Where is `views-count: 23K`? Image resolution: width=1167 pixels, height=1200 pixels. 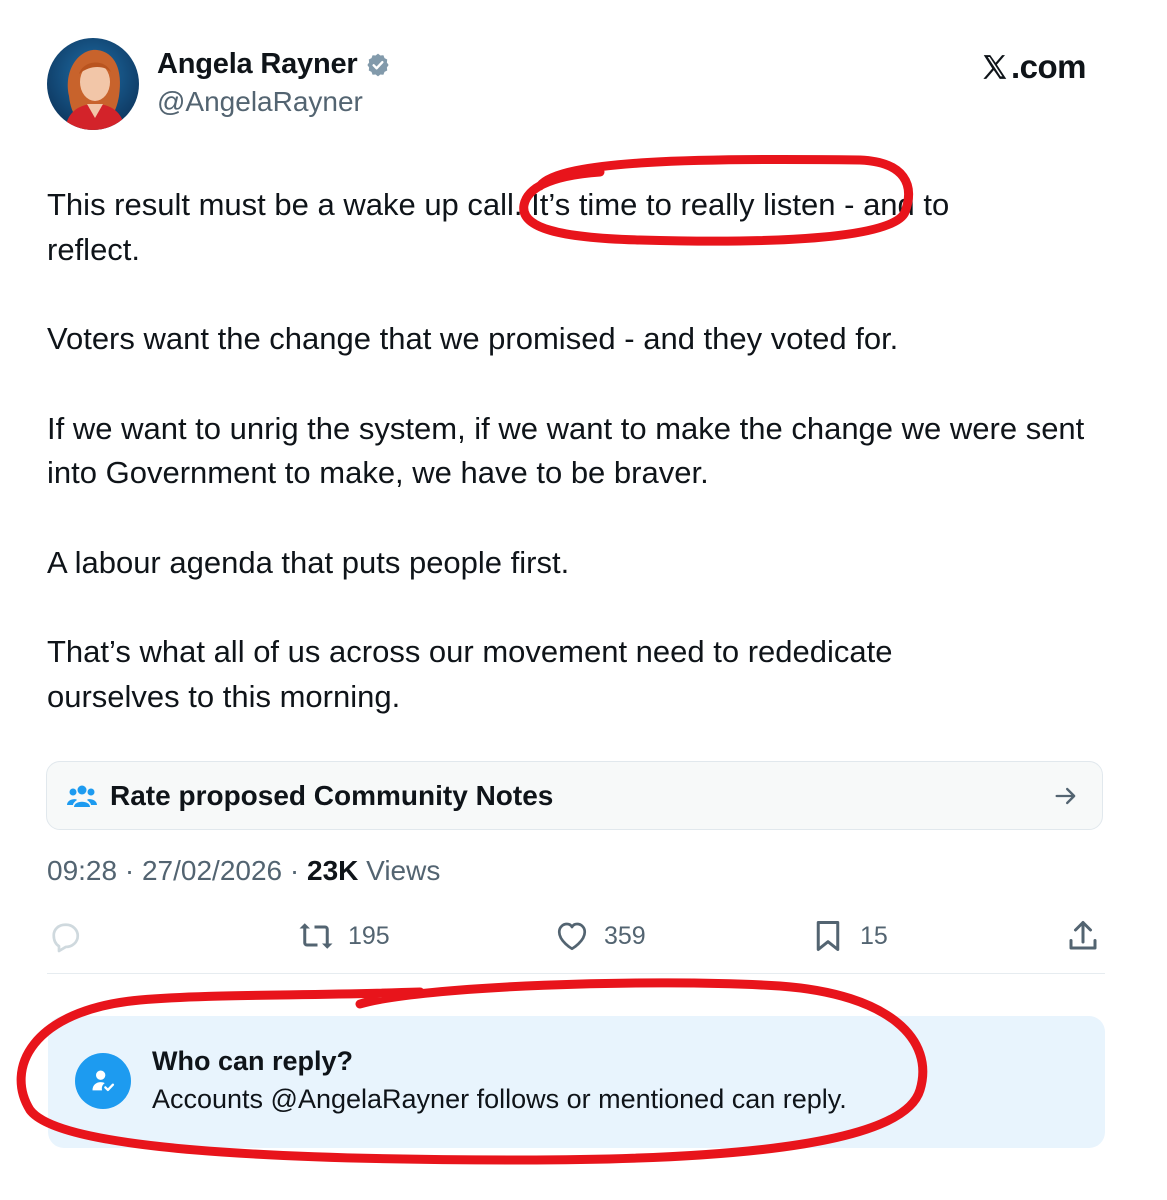
views-count: 23K is located at coordinates (333, 870).